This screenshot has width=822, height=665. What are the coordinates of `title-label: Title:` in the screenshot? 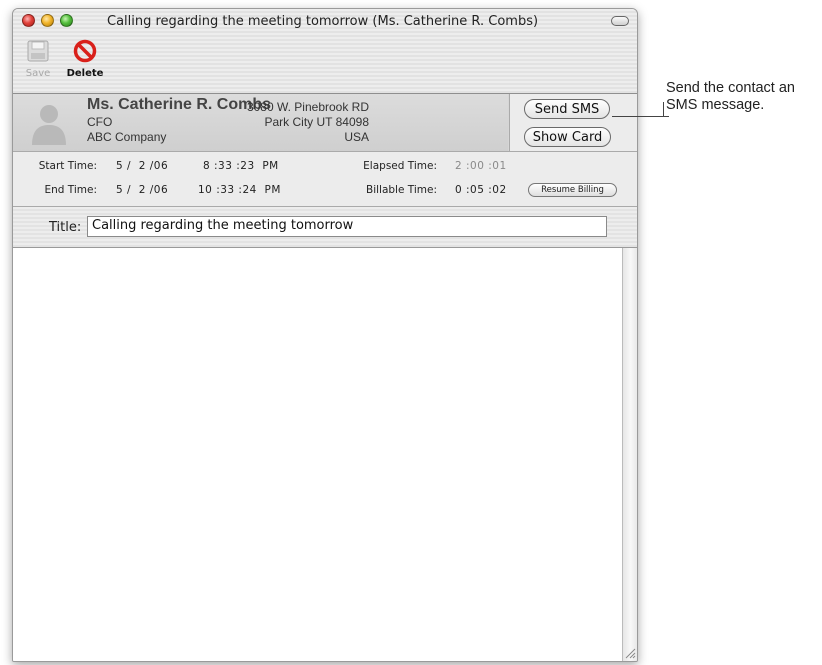 It's located at (65, 227).